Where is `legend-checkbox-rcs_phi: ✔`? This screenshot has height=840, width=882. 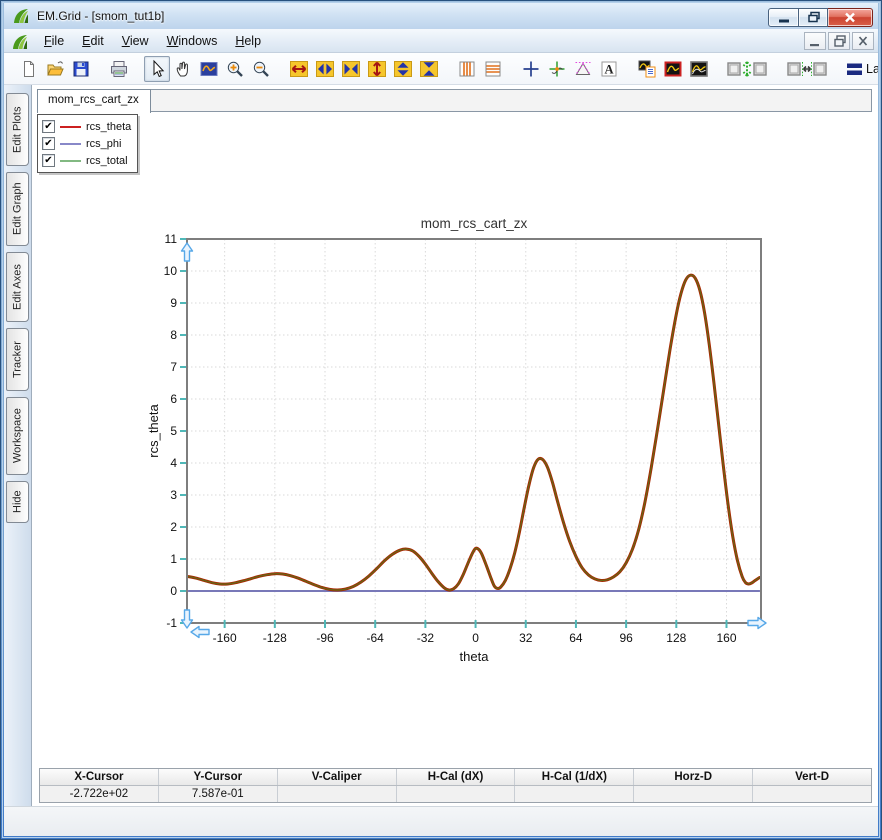 legend-checkbox-rcs_phi: ✔ is located at coordinates (48, 143).